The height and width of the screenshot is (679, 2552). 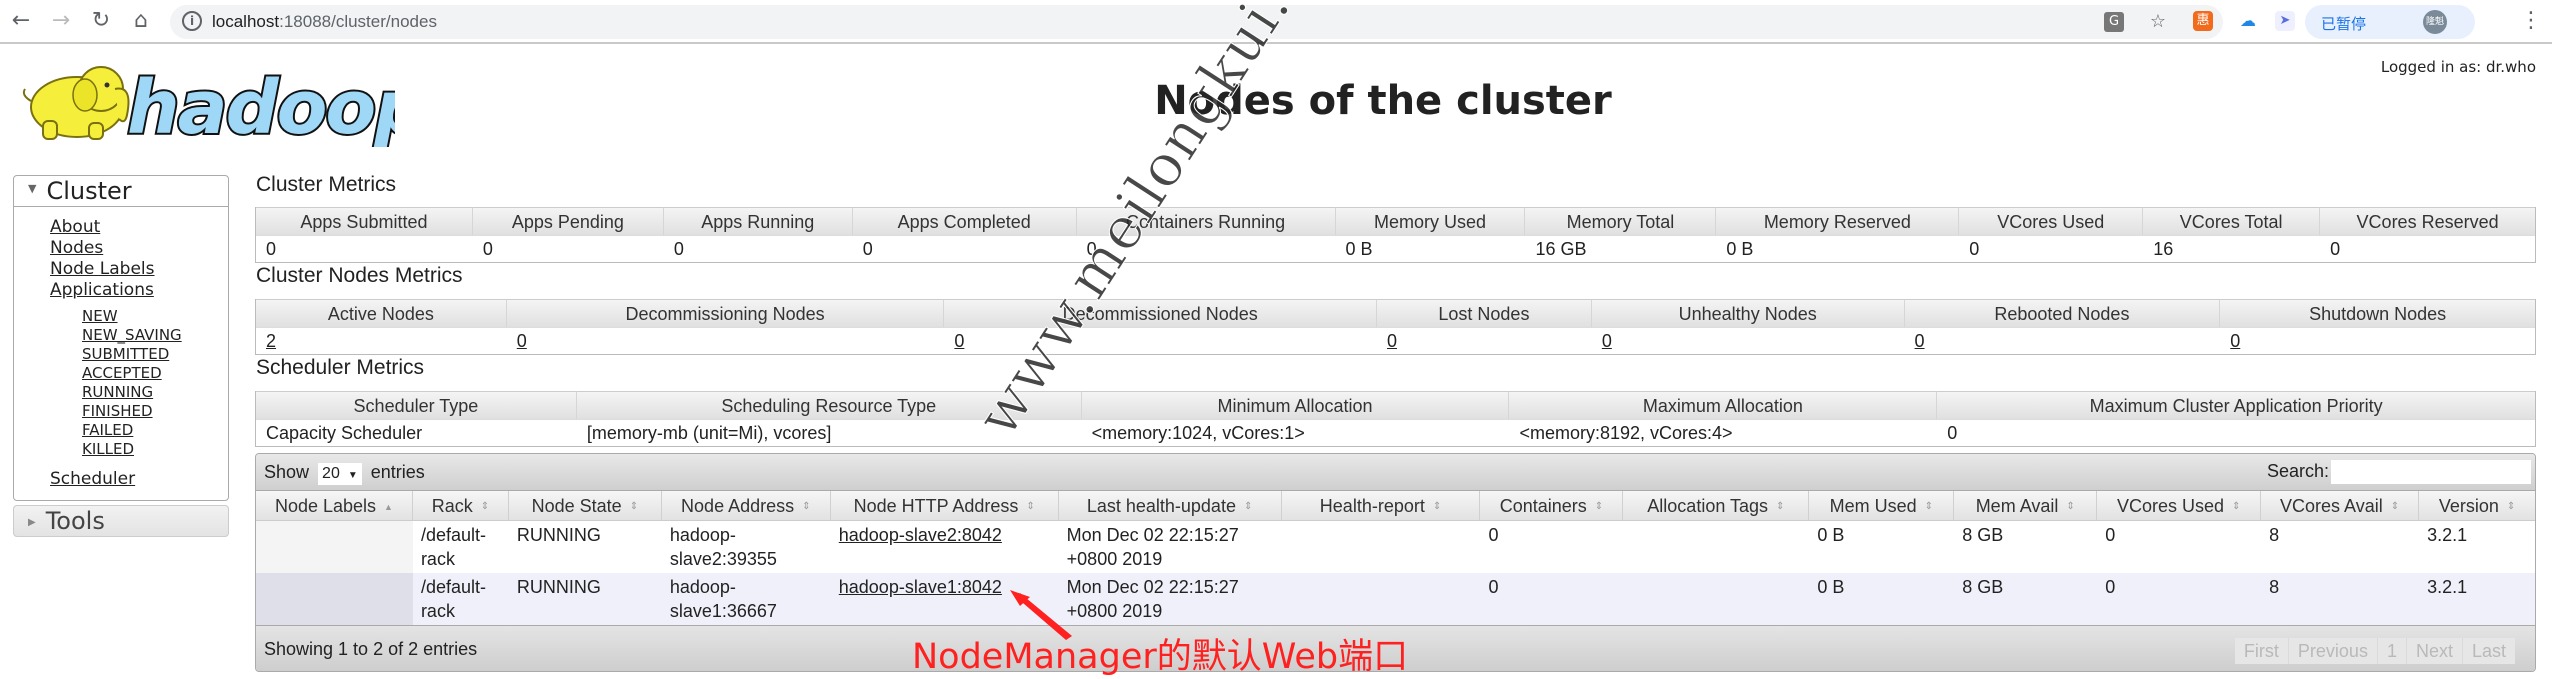 I want to click on page-last-button: Last, so click(x=2489, y=651).